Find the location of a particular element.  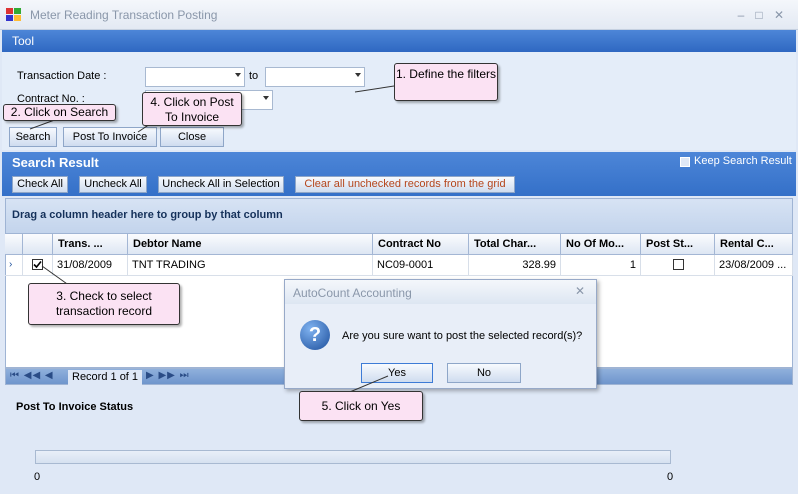

callout-click-search: 2. Click on Search is located at coordinates (59, 112).